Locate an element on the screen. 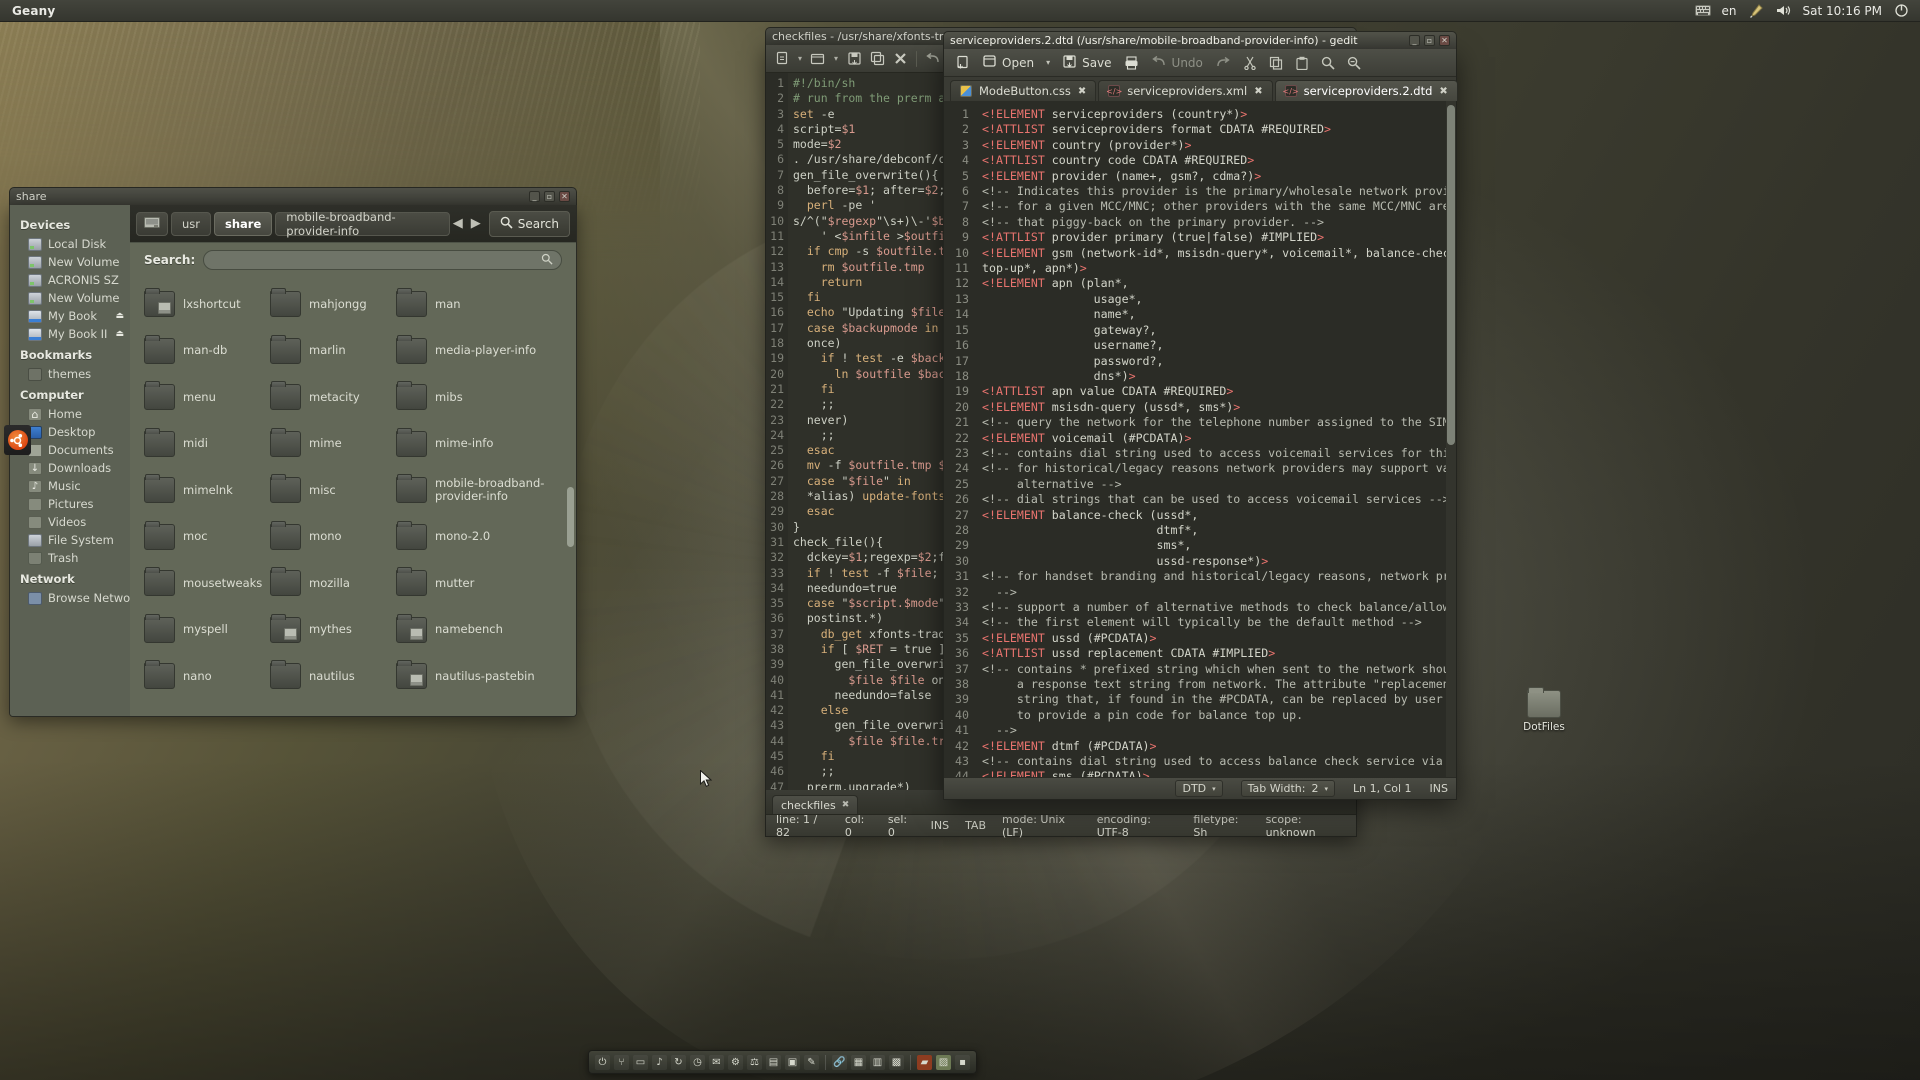  folder-item: midi is located at coordinates (207, 444).